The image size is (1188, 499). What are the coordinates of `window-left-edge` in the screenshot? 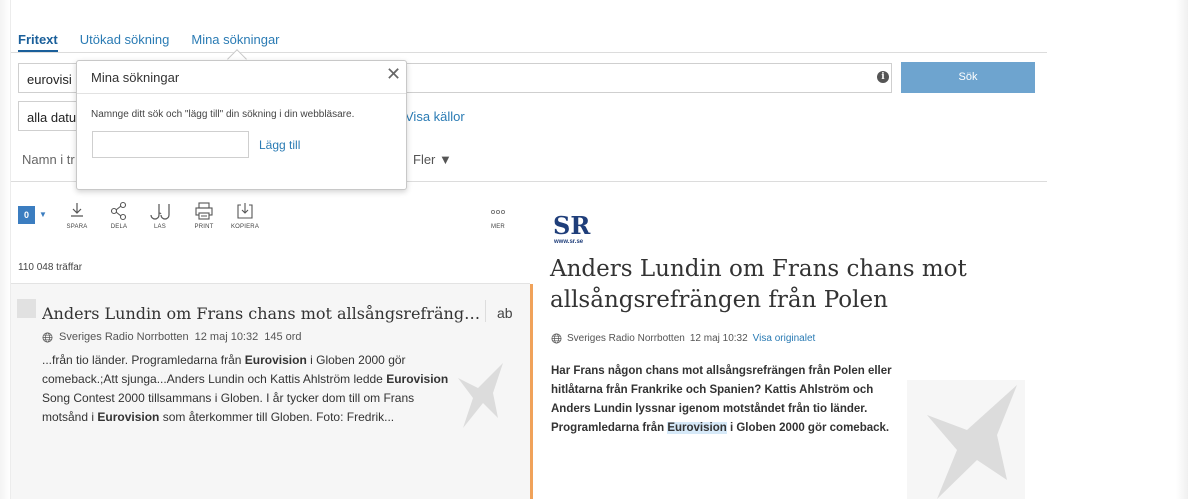 It's located at (5, 249).